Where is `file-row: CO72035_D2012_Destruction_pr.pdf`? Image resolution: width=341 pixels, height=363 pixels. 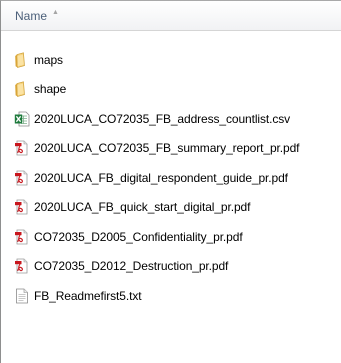
file-row: CO72035_D2012_Destruction_pr.pdf is located at coordinates (171, 267).